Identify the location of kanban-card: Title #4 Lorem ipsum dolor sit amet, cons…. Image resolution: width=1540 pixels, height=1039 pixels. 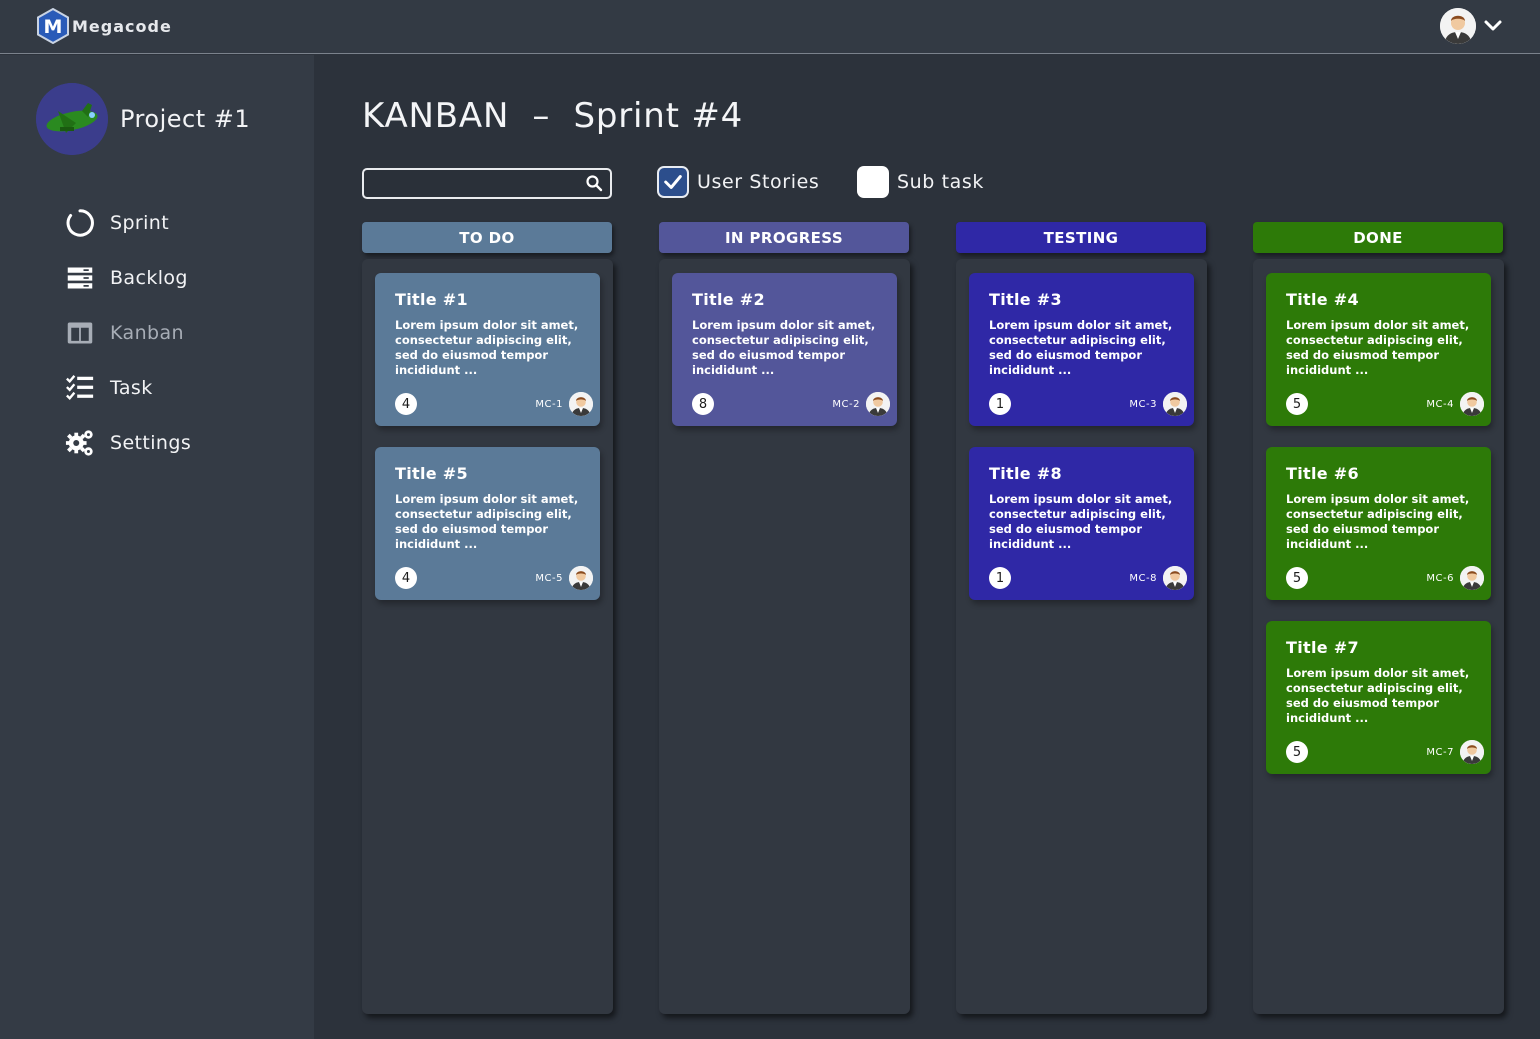
(1378, 349).